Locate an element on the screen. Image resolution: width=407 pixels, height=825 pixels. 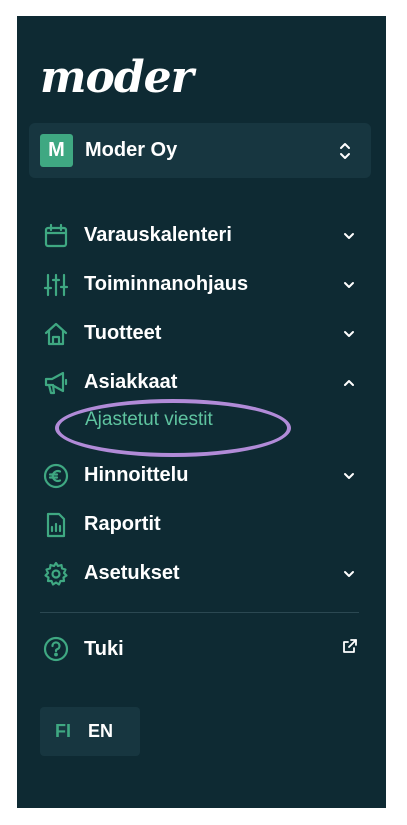
nav-label: Varauskalenteri is located at coordinates (158, 235).